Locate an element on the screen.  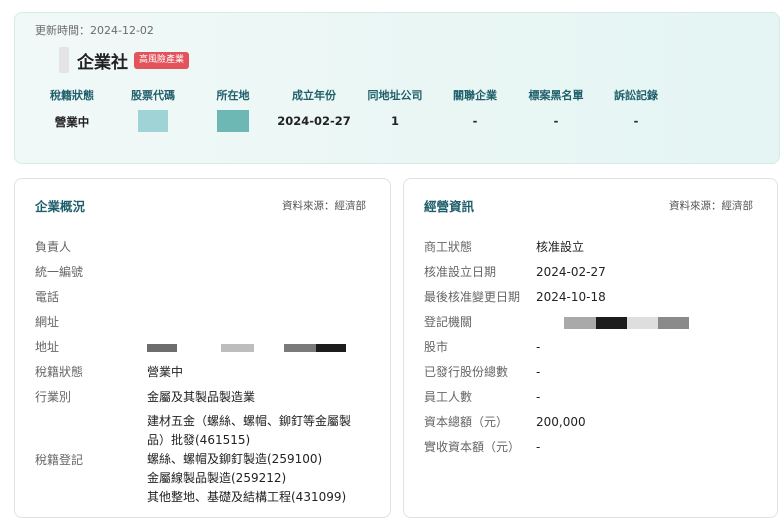
panel-title: 經營資訊 is located at coordinates (449, 206).